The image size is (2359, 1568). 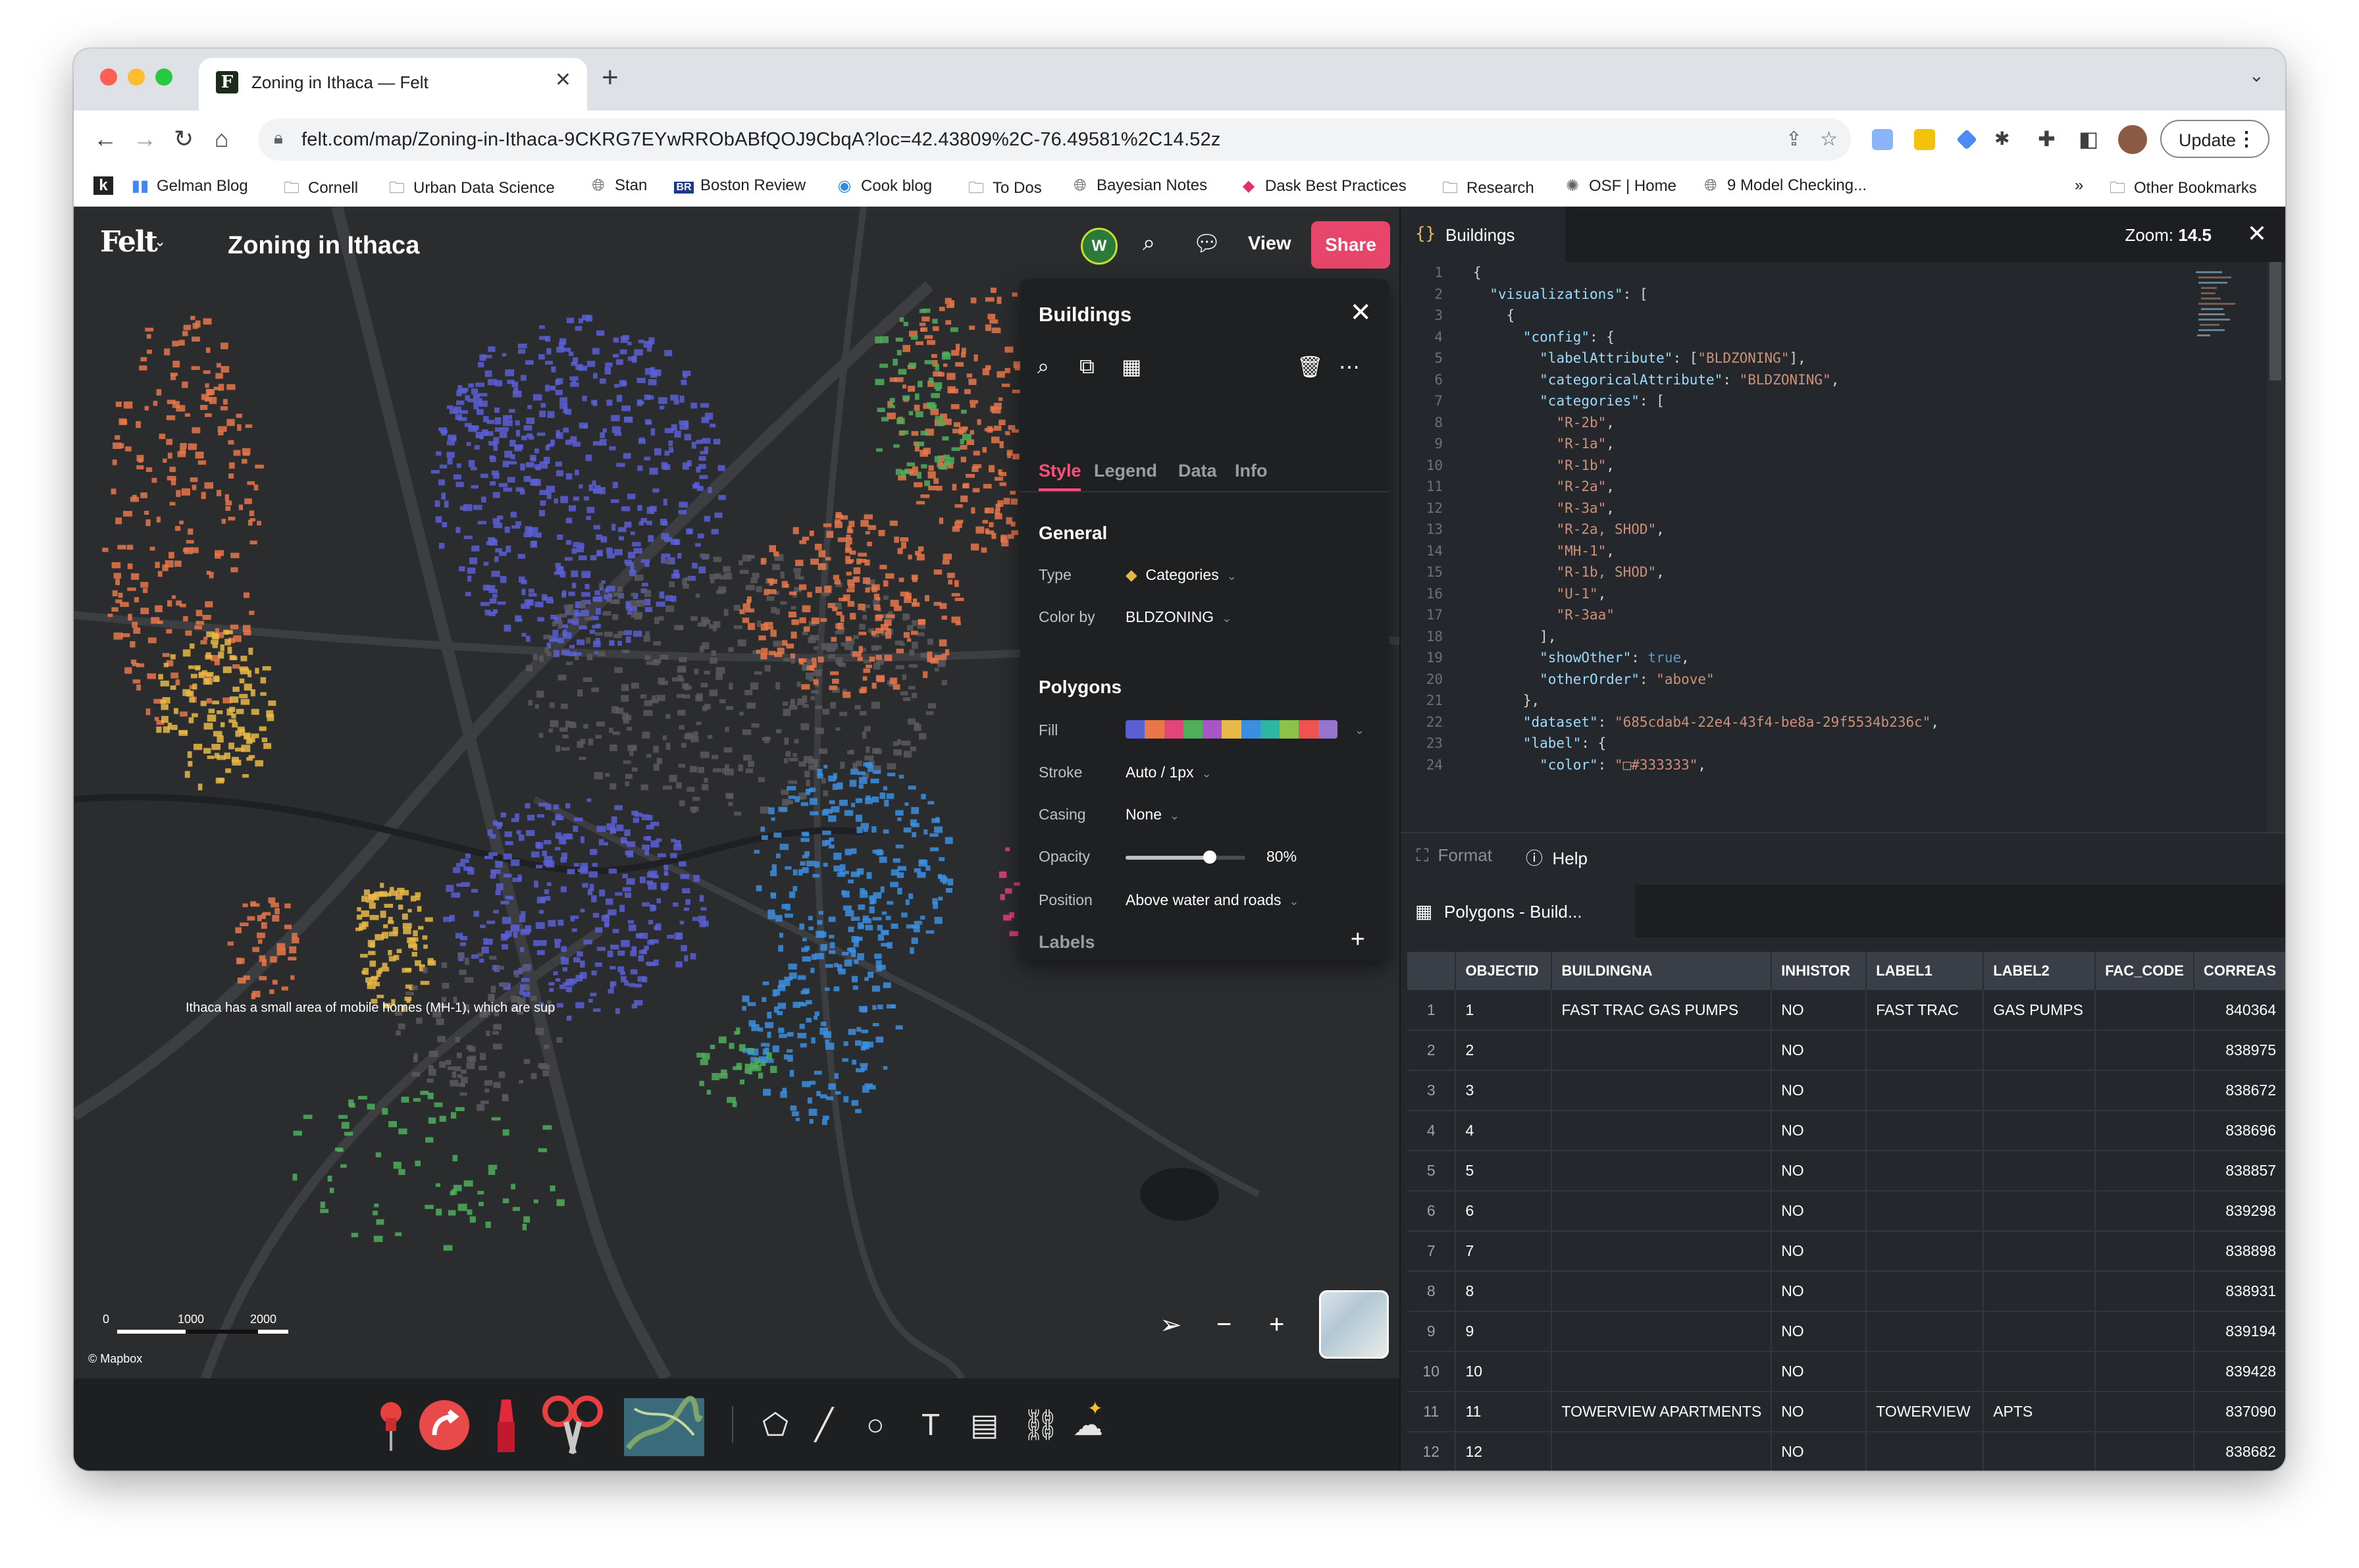 I want to click on stroke-select: Auto / 1px ⌄, so click(x=1169, y=772).